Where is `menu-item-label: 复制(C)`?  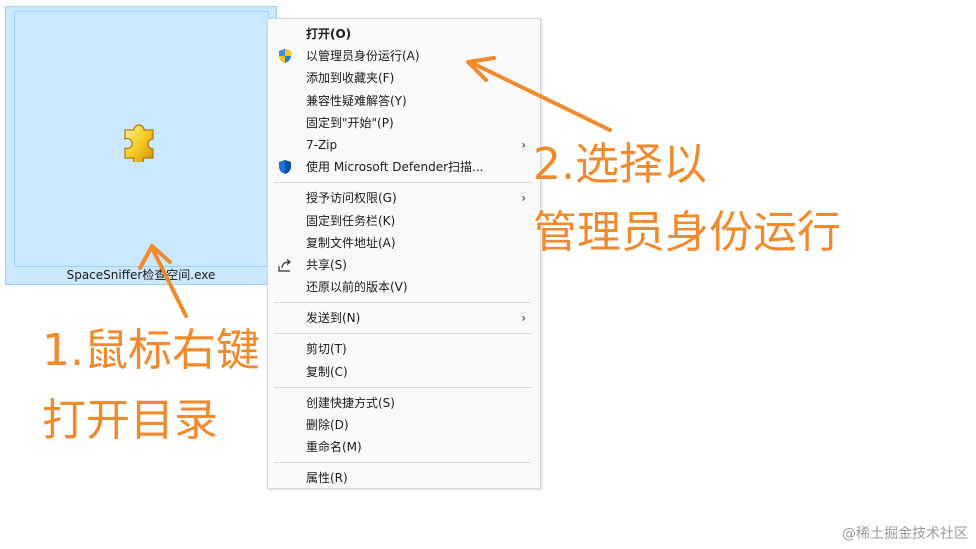 menu-item-label: 复制(C) is located at coordinates (327, 371).